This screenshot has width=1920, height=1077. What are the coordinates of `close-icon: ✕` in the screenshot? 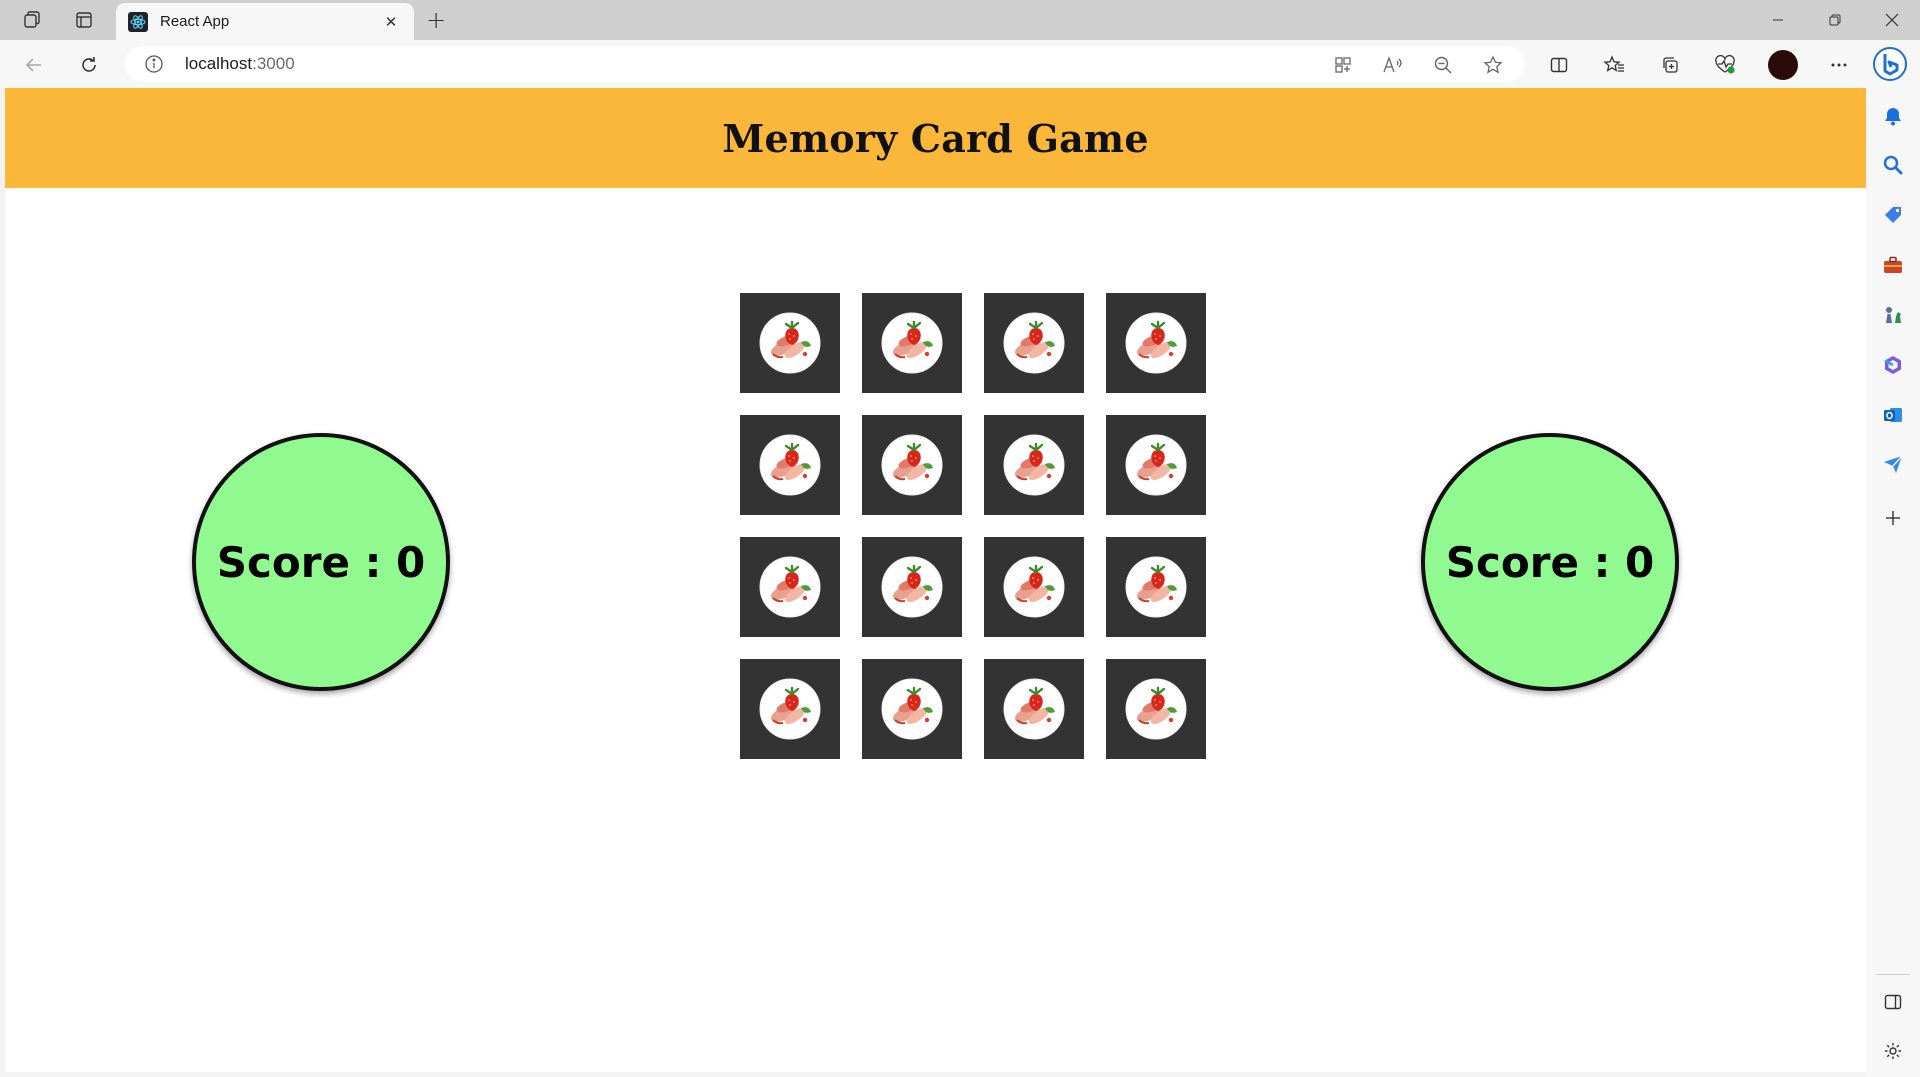 It's located at (391, 22).